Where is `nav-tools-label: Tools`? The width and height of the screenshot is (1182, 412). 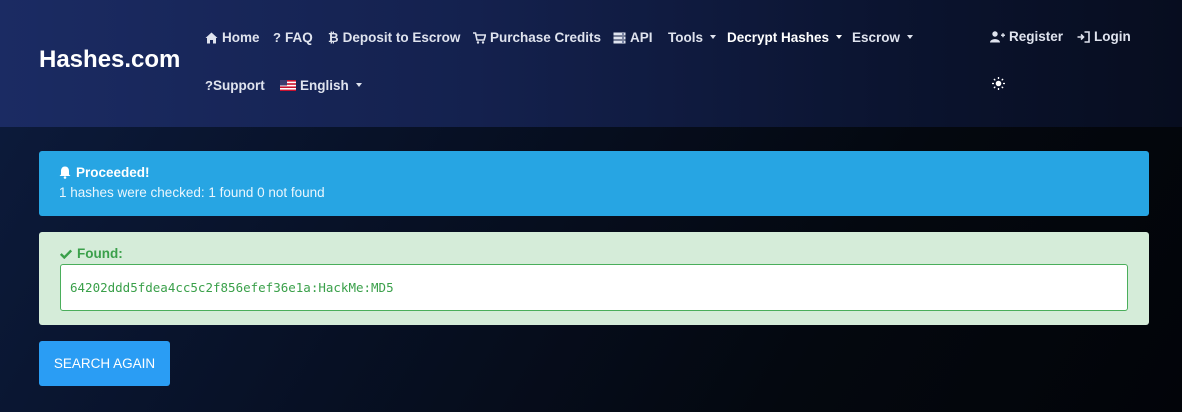 nav-tools-label: Tools is located at coordinates (685, 37).